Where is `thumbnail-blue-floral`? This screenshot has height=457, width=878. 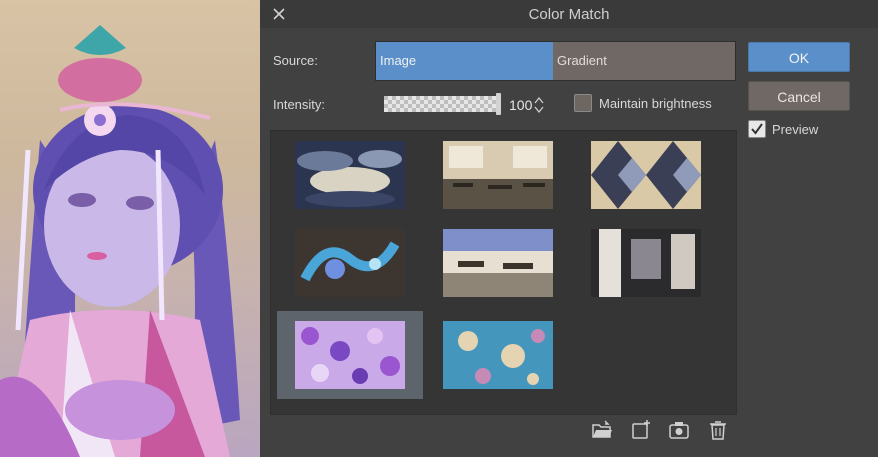
thumbnail-blue-floral is located at coordinates (498, 355).